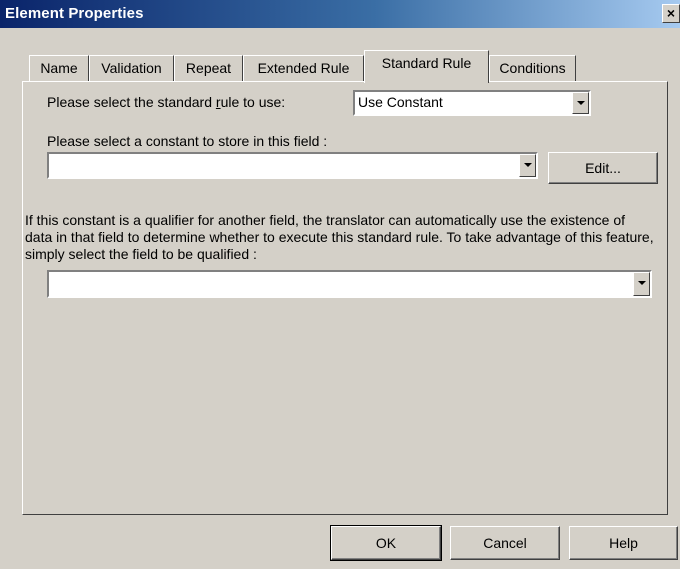  I want to click on rule-label-post: ule to use:, so click(253, 102).